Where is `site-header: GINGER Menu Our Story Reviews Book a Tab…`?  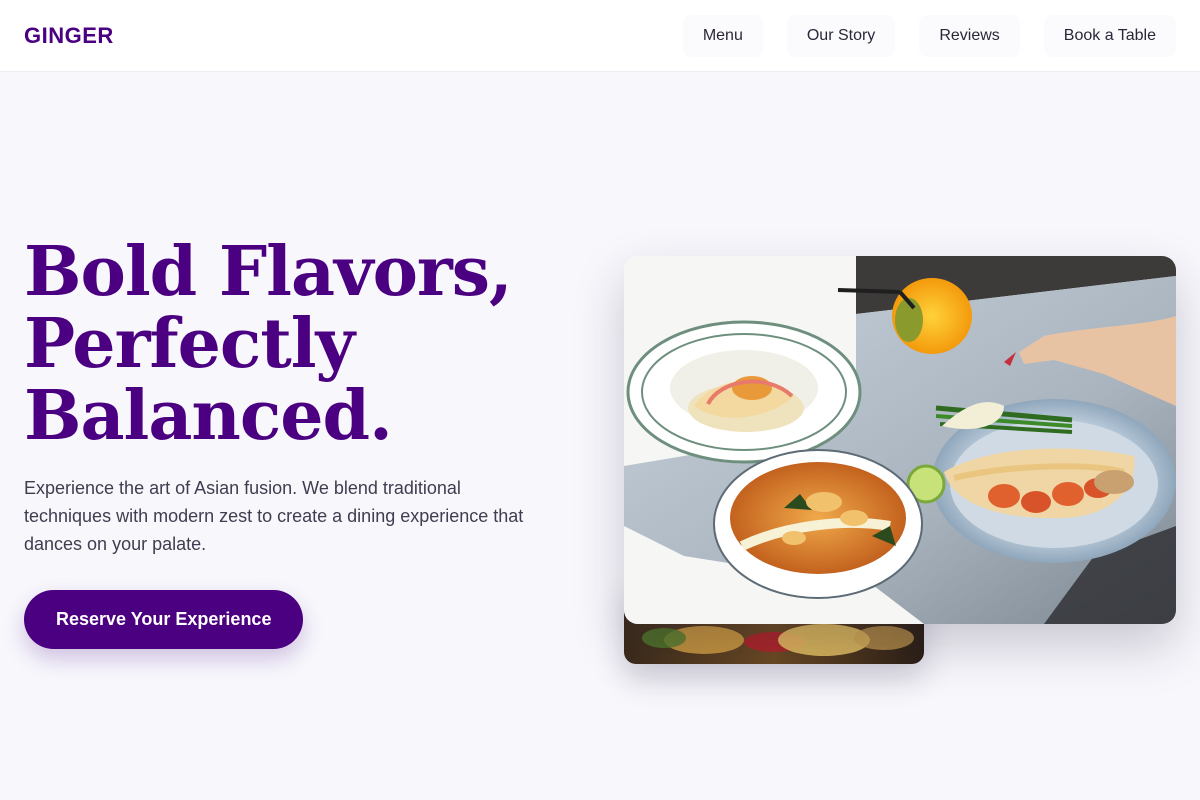 site-header: GINGER Menu Our Story Reviews Book a Tab… is located at coordinates (600, 36).